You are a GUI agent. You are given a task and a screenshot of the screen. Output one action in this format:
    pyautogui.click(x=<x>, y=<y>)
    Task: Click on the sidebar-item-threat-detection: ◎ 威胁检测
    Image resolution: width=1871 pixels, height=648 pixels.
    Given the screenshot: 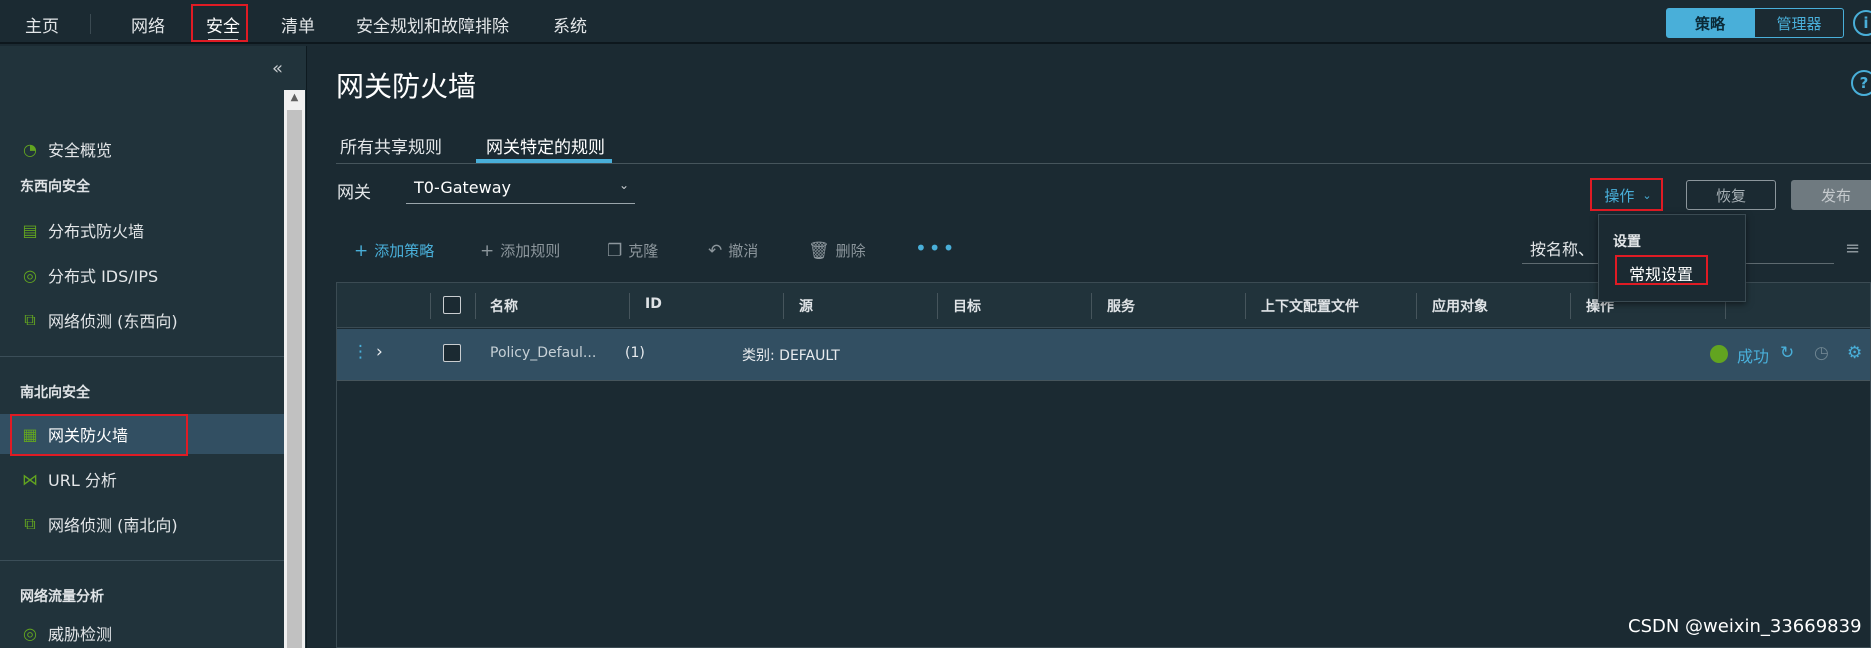 What is the action you would take?
    pyautogui.click(x=142, y=630)
    